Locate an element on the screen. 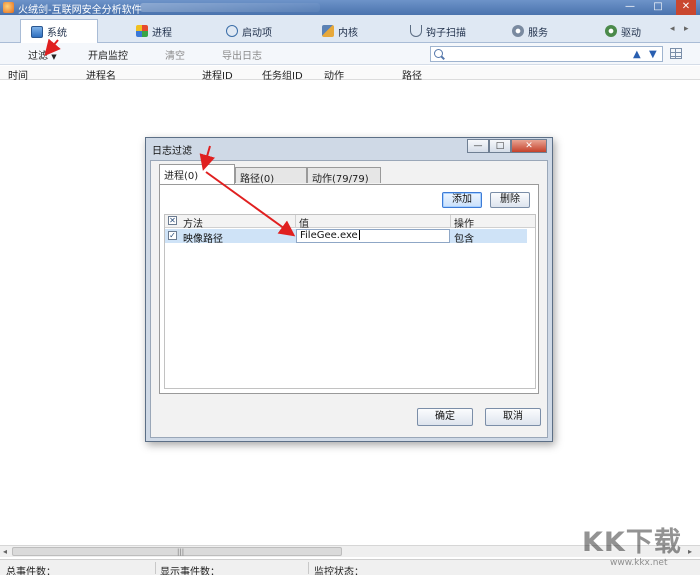 This screenshot has width=700, height=575. header-method: 方法 is located at coordinates (193, 222).